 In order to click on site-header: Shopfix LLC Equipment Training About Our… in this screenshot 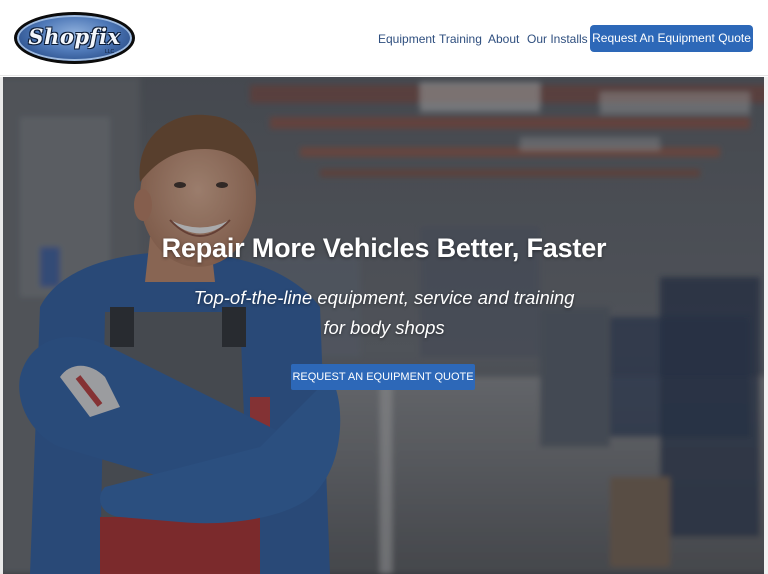, I will do `click(384, 38)`.